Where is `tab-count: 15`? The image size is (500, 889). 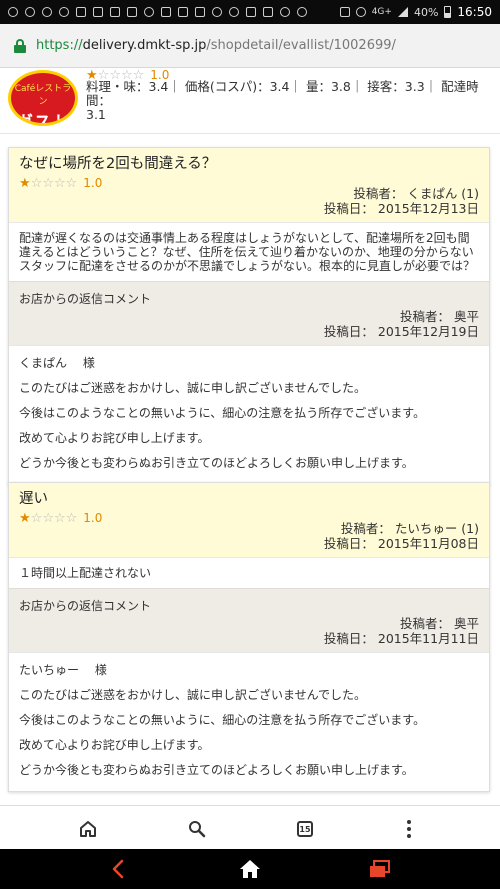
tab-count: 15 is located at coordinates (305, 829).